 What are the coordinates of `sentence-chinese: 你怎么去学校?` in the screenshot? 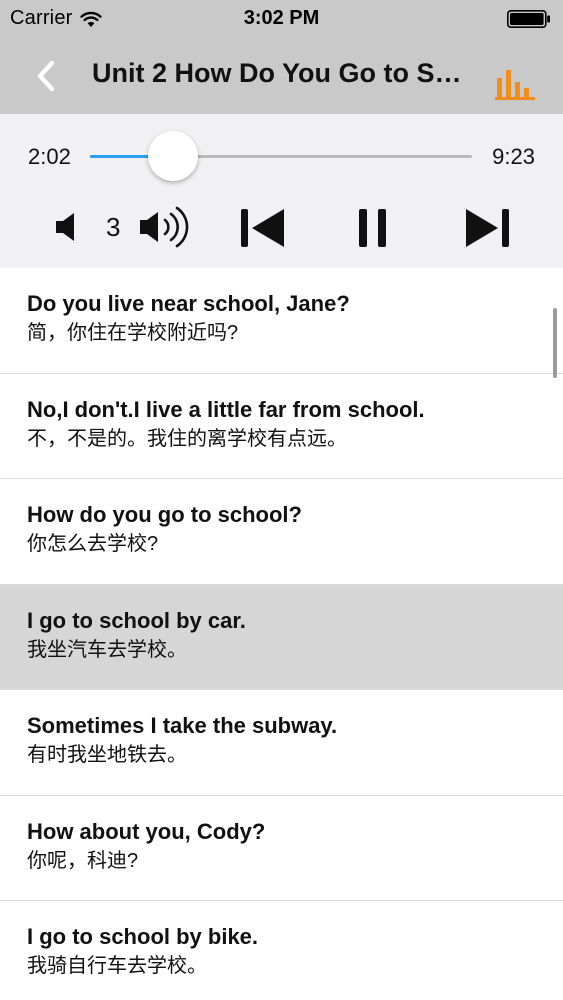 It's located at (93, 544).